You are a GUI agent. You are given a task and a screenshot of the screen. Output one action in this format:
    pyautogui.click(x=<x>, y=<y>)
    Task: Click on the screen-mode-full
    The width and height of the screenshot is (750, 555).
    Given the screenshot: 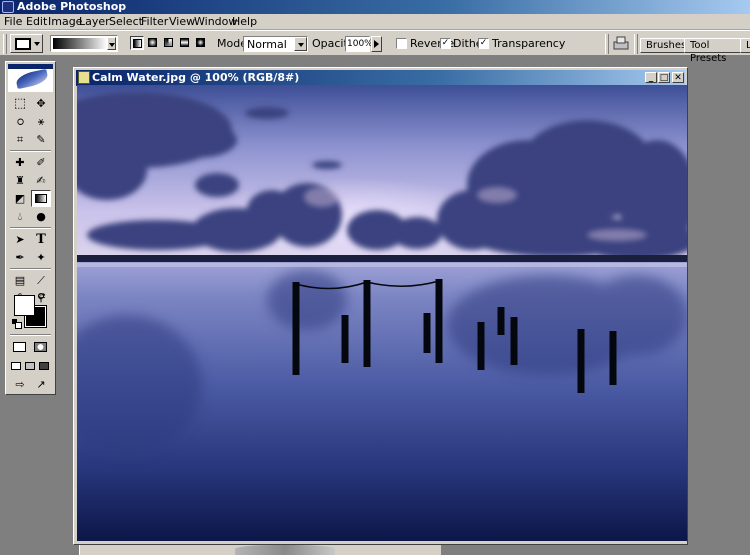 What is the action you would take?
    pyautogui.click(x=44, y=366)
    